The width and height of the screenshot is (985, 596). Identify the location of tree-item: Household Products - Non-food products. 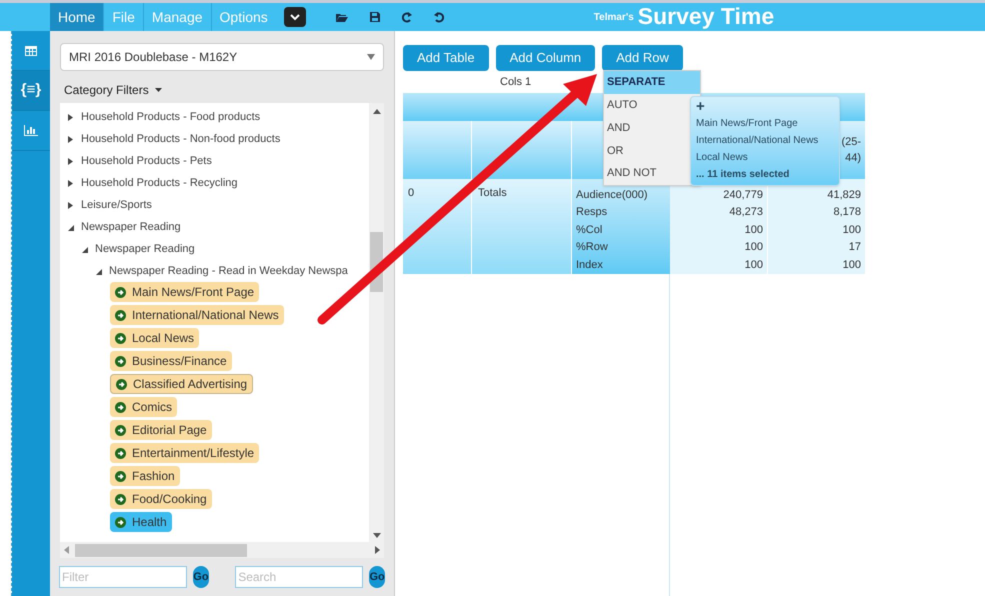
(180, 139).